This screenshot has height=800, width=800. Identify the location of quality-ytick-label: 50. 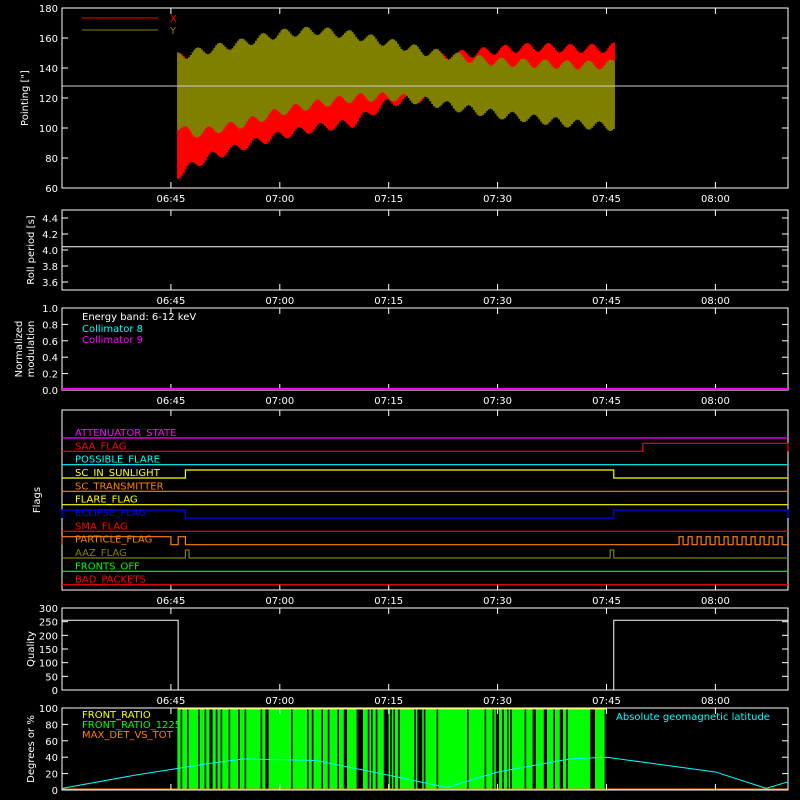
(51, 677).